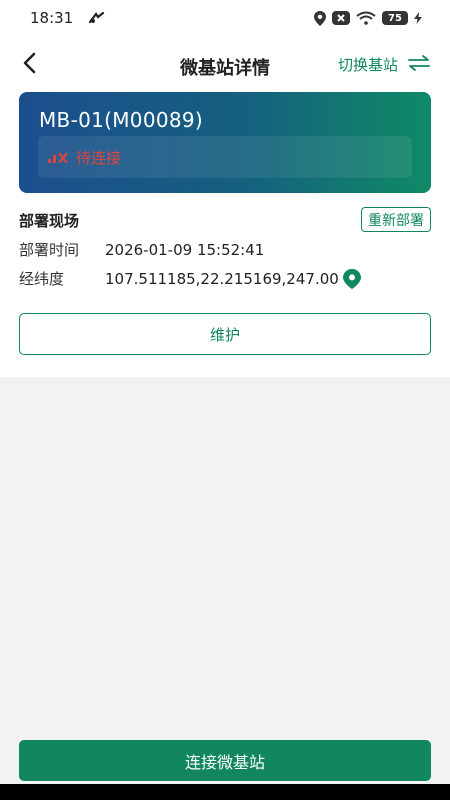 The image size is (450, 800). Describe the element at coordinates (121, 120) in the screenshot. I see `station-name: MB-01(M00089)` at that location.